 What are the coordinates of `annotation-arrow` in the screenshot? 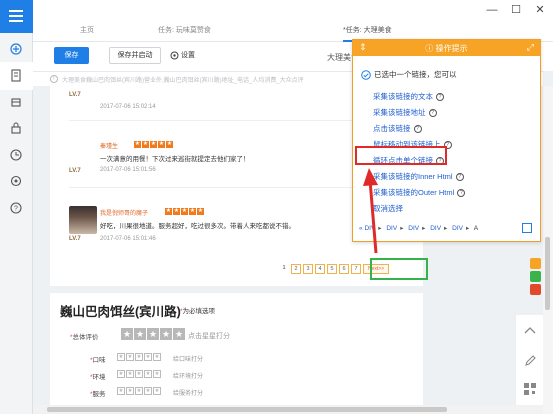 It's located at (370, 211).